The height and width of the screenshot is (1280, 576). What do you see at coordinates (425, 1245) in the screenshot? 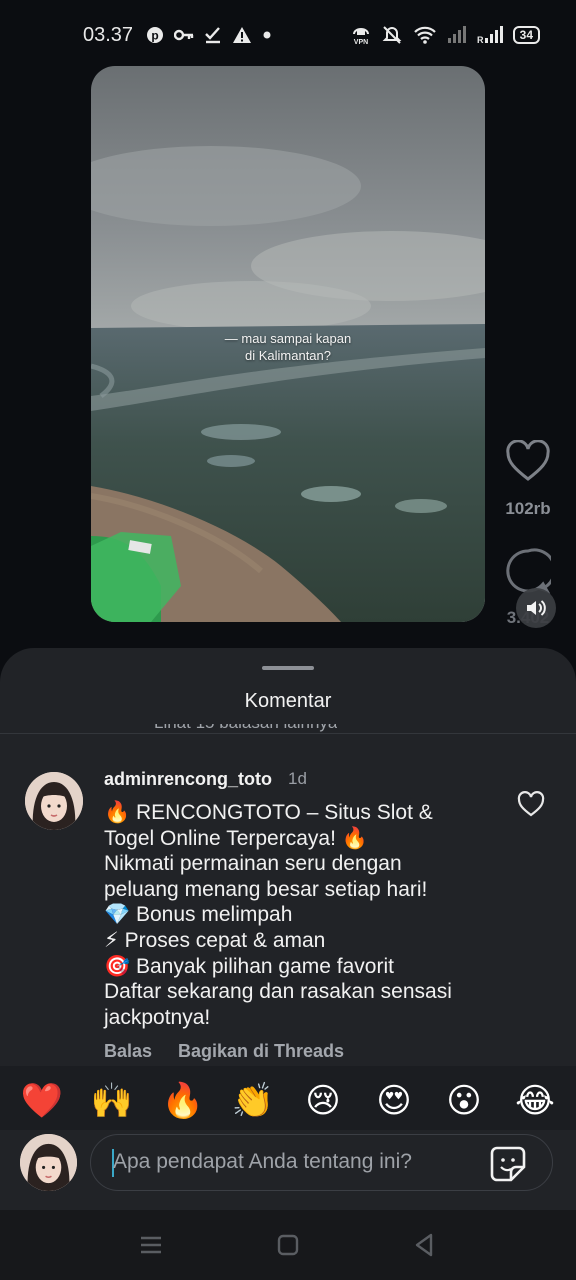
I see `back-icon` at bounding box center [425, 1245].